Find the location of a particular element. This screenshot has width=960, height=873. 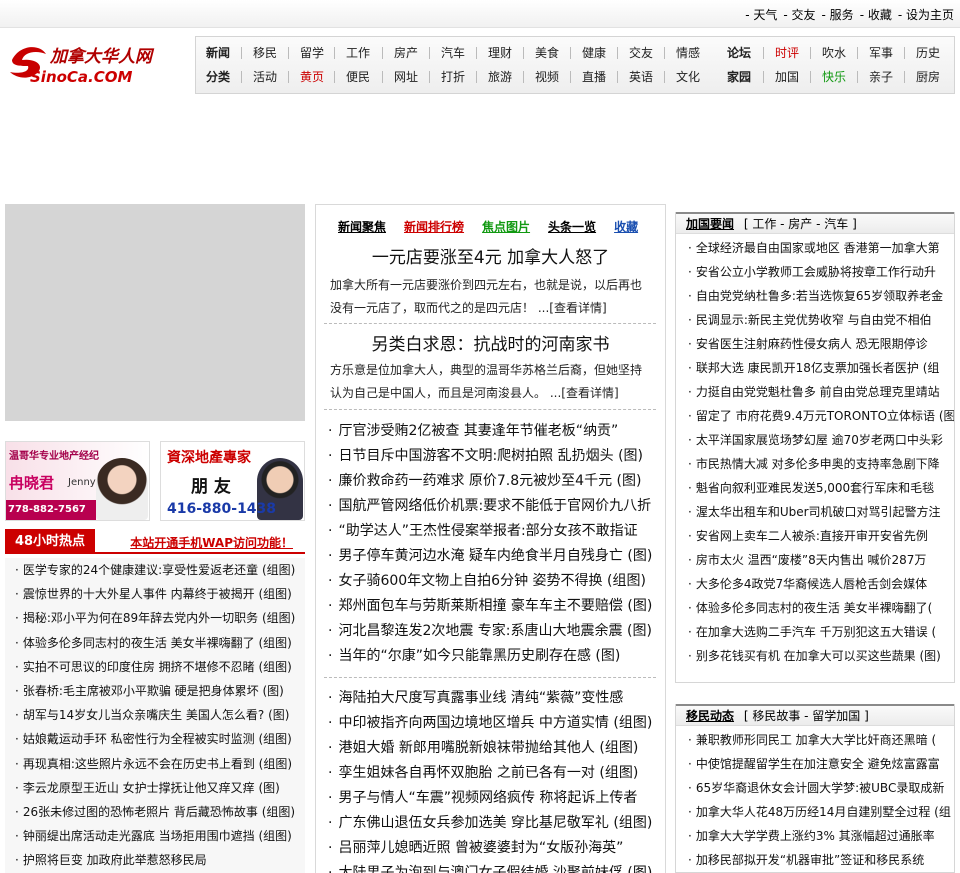

nav-item: 网址 is located at coordinates (406, 77).